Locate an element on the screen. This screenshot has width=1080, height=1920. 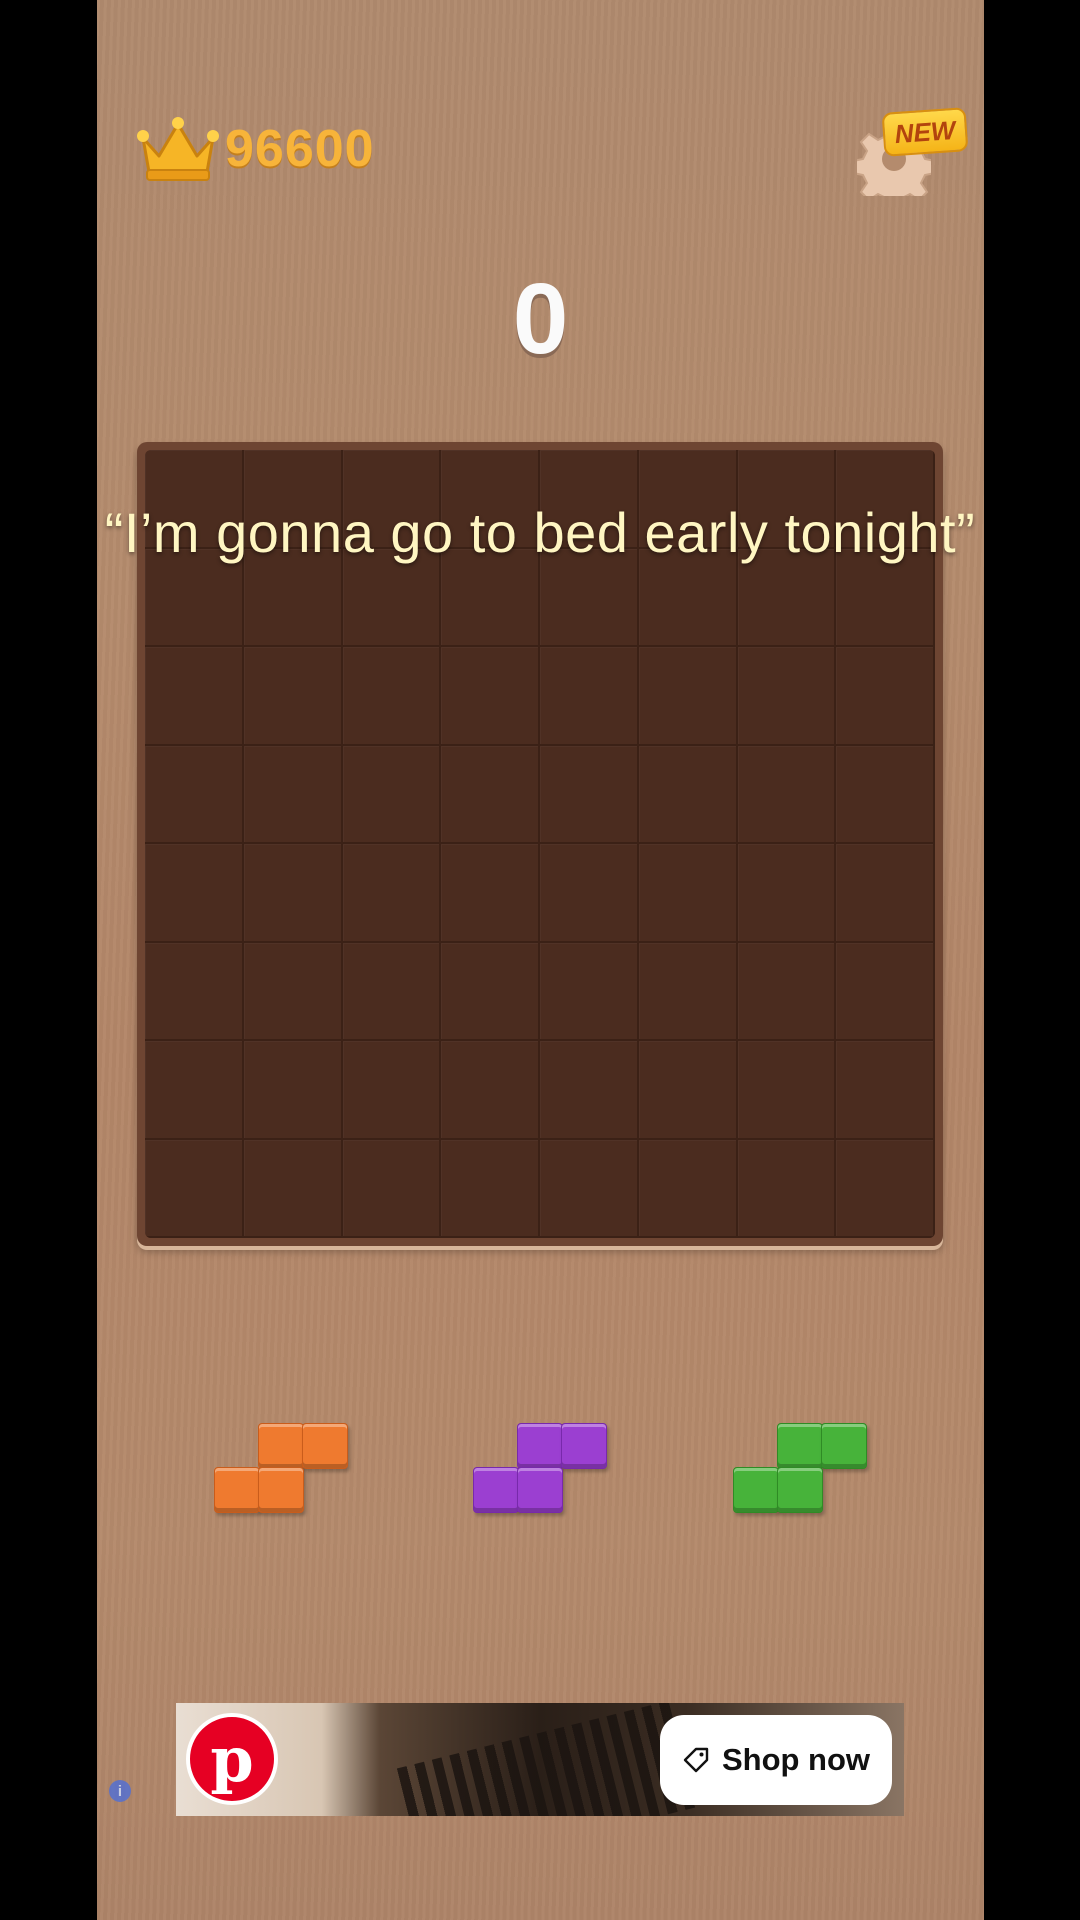
pinterest-icon: p is located at coordinates (232, 1759).